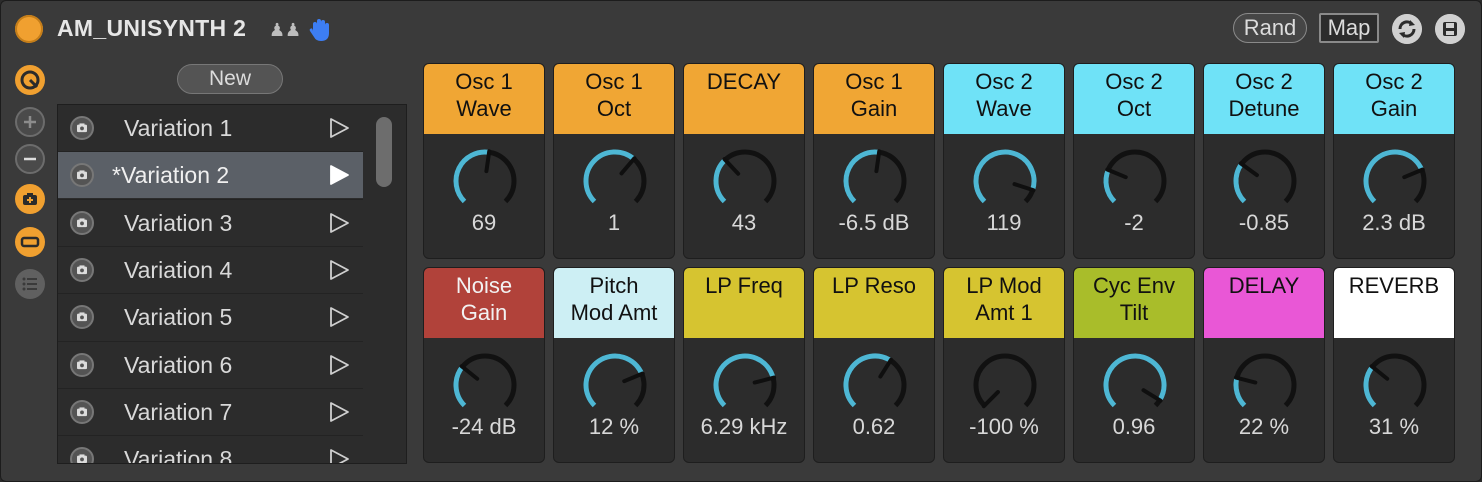 The width and height of the screenshot is (1482, 482). Describe the element at coordinates (230, 79) in the screenshot. I see `new-variation-button: New` at that location.